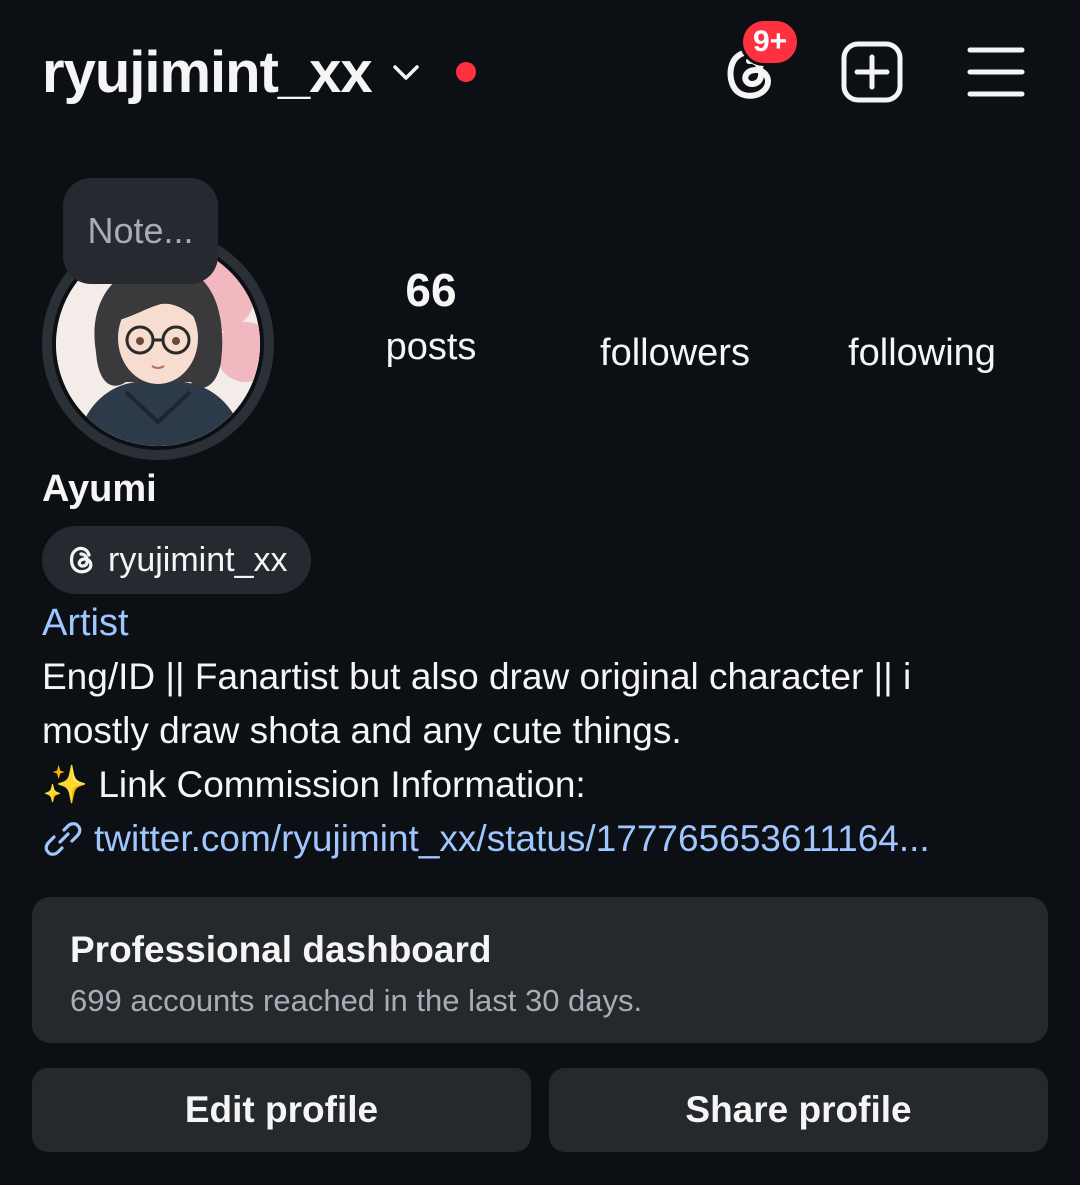  Describe the element at coordinates (405, 72) in the screenshot. I see `chevron-down-icon` at that location.